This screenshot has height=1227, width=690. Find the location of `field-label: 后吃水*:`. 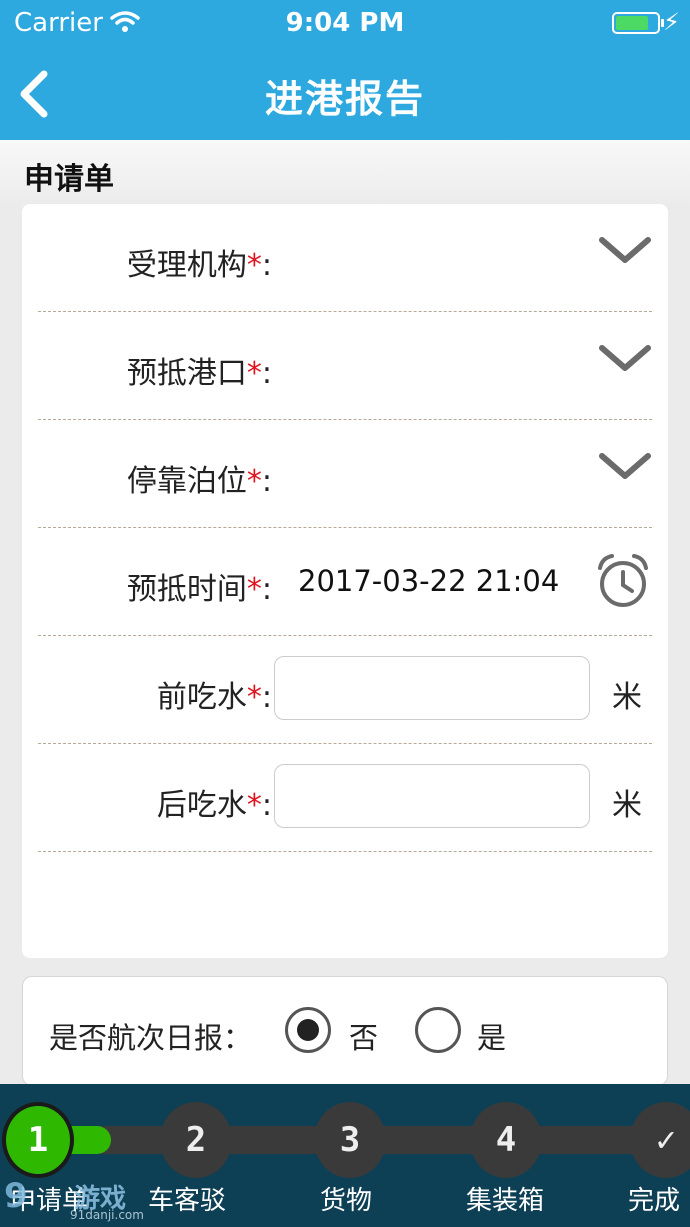

field-label: 后吃水*: is located at coordinates (214, 805).